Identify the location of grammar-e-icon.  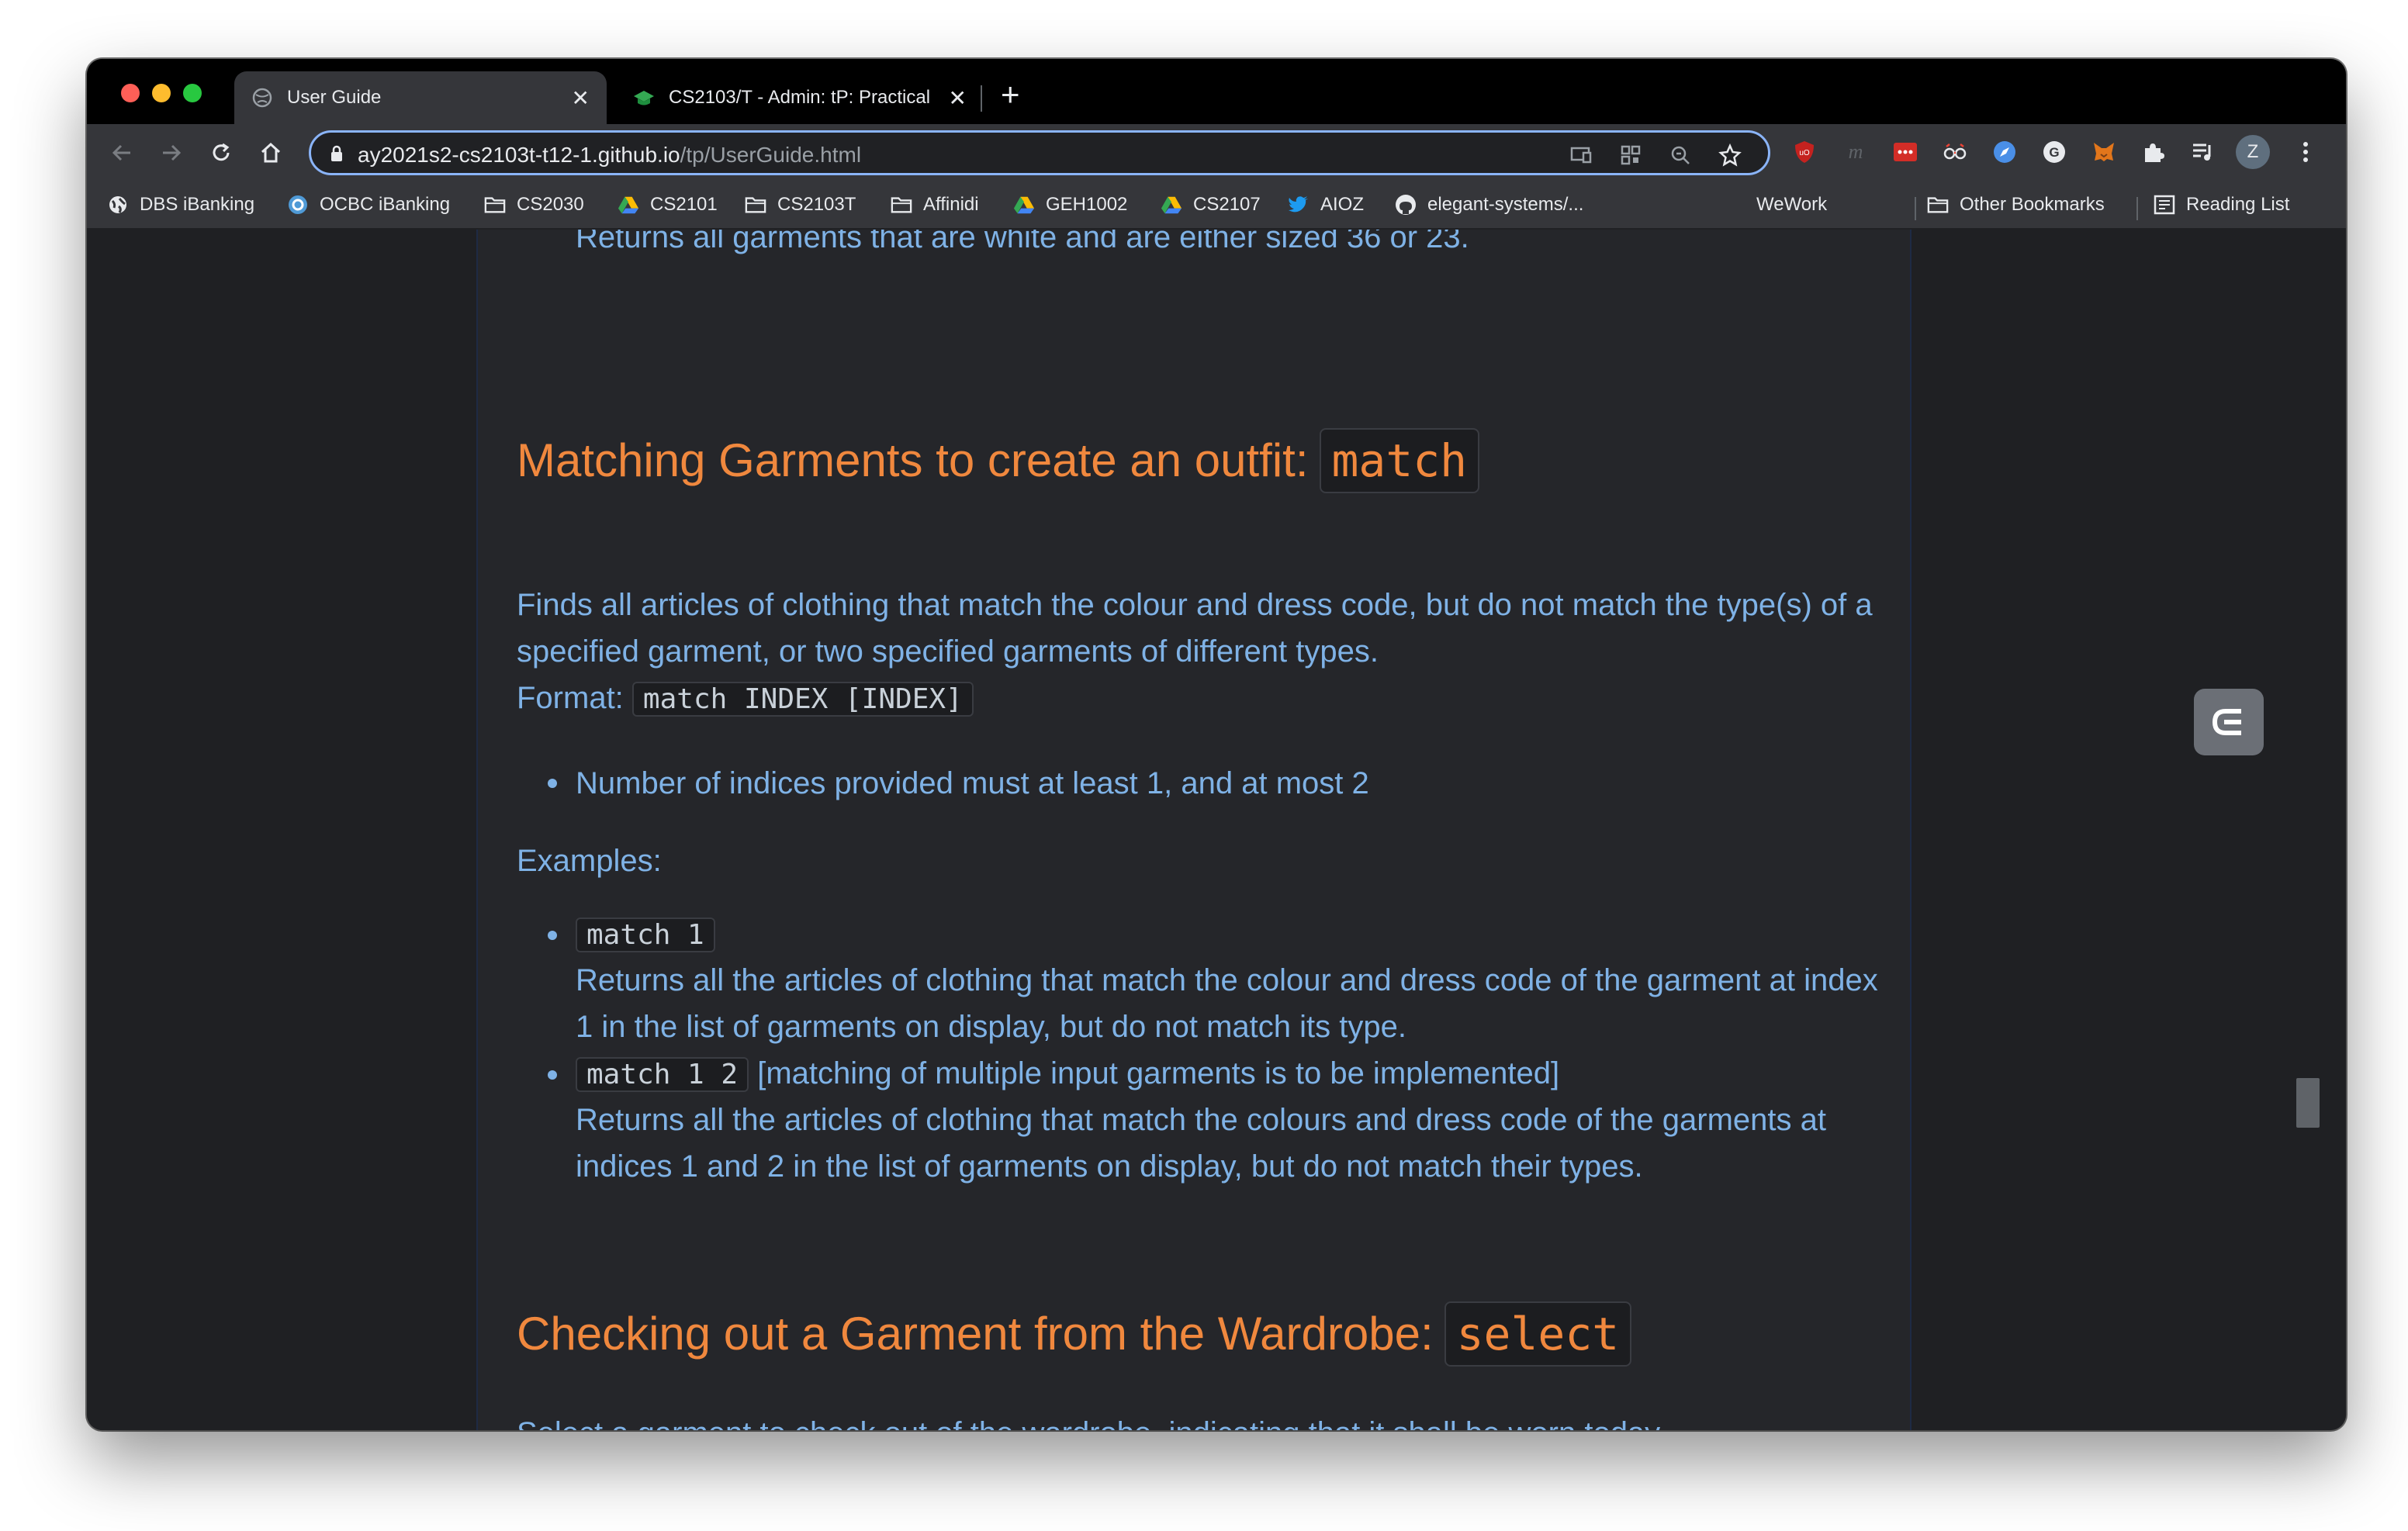
(2226, 722).